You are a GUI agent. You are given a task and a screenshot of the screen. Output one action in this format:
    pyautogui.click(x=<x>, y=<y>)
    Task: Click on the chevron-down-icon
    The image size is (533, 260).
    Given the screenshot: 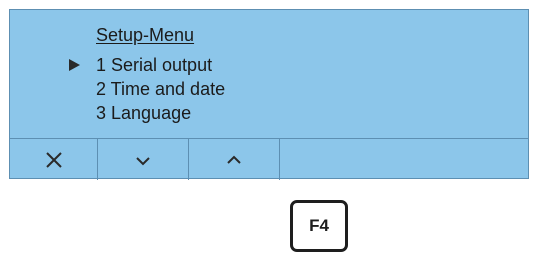 What is the action you would take?
    pyautogui.click(x=143, y=160)
    